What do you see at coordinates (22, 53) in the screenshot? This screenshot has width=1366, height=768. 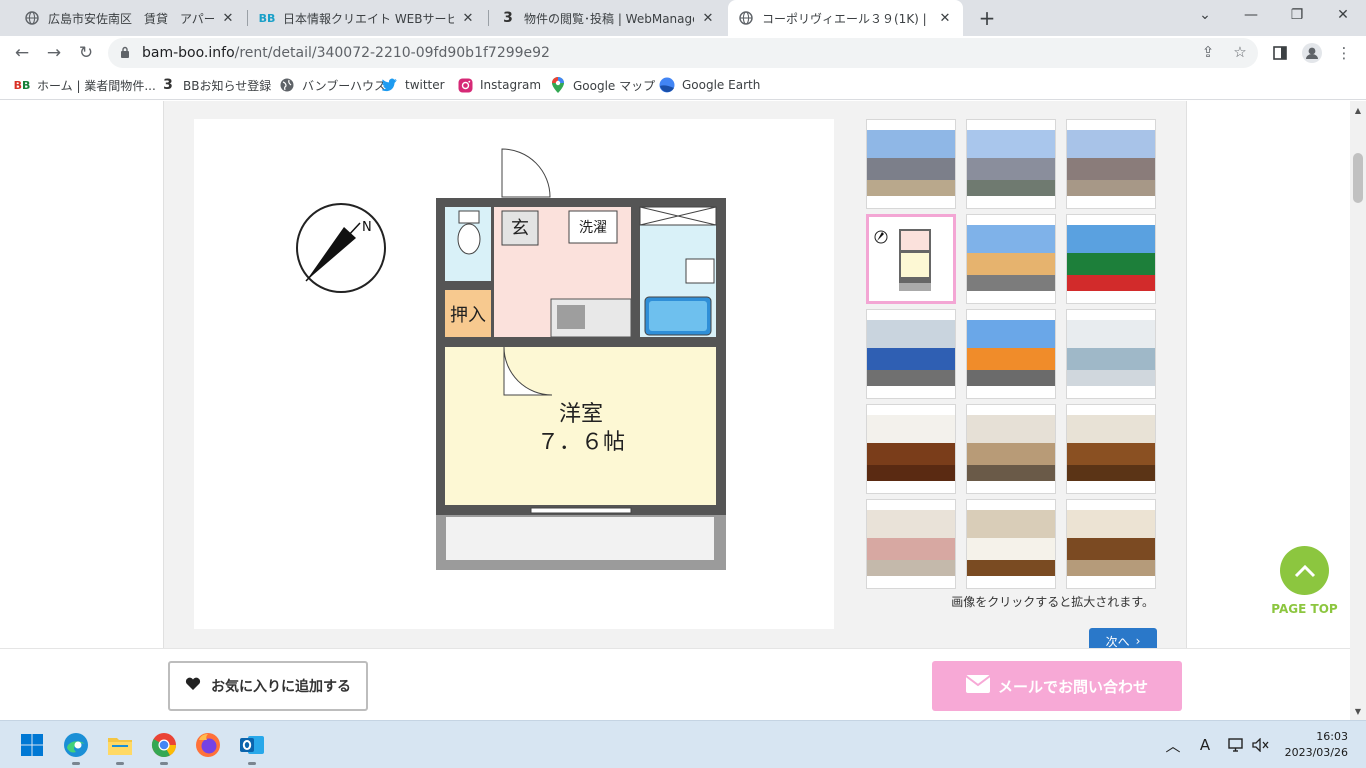 I see `back-arrow-icon: ←` at bounding box center [22, 53].